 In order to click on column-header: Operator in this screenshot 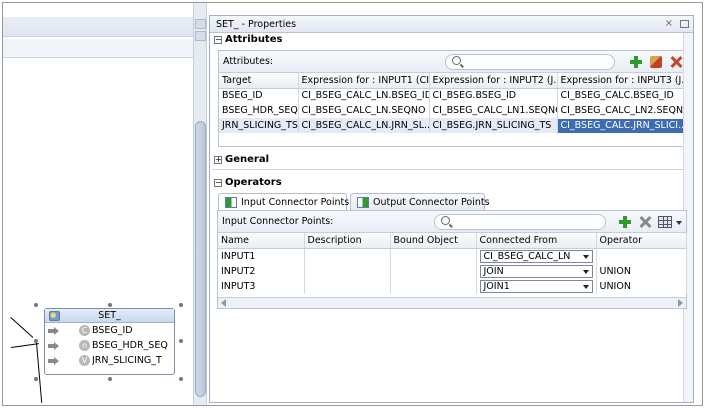, I will do `click(641, 241)`.